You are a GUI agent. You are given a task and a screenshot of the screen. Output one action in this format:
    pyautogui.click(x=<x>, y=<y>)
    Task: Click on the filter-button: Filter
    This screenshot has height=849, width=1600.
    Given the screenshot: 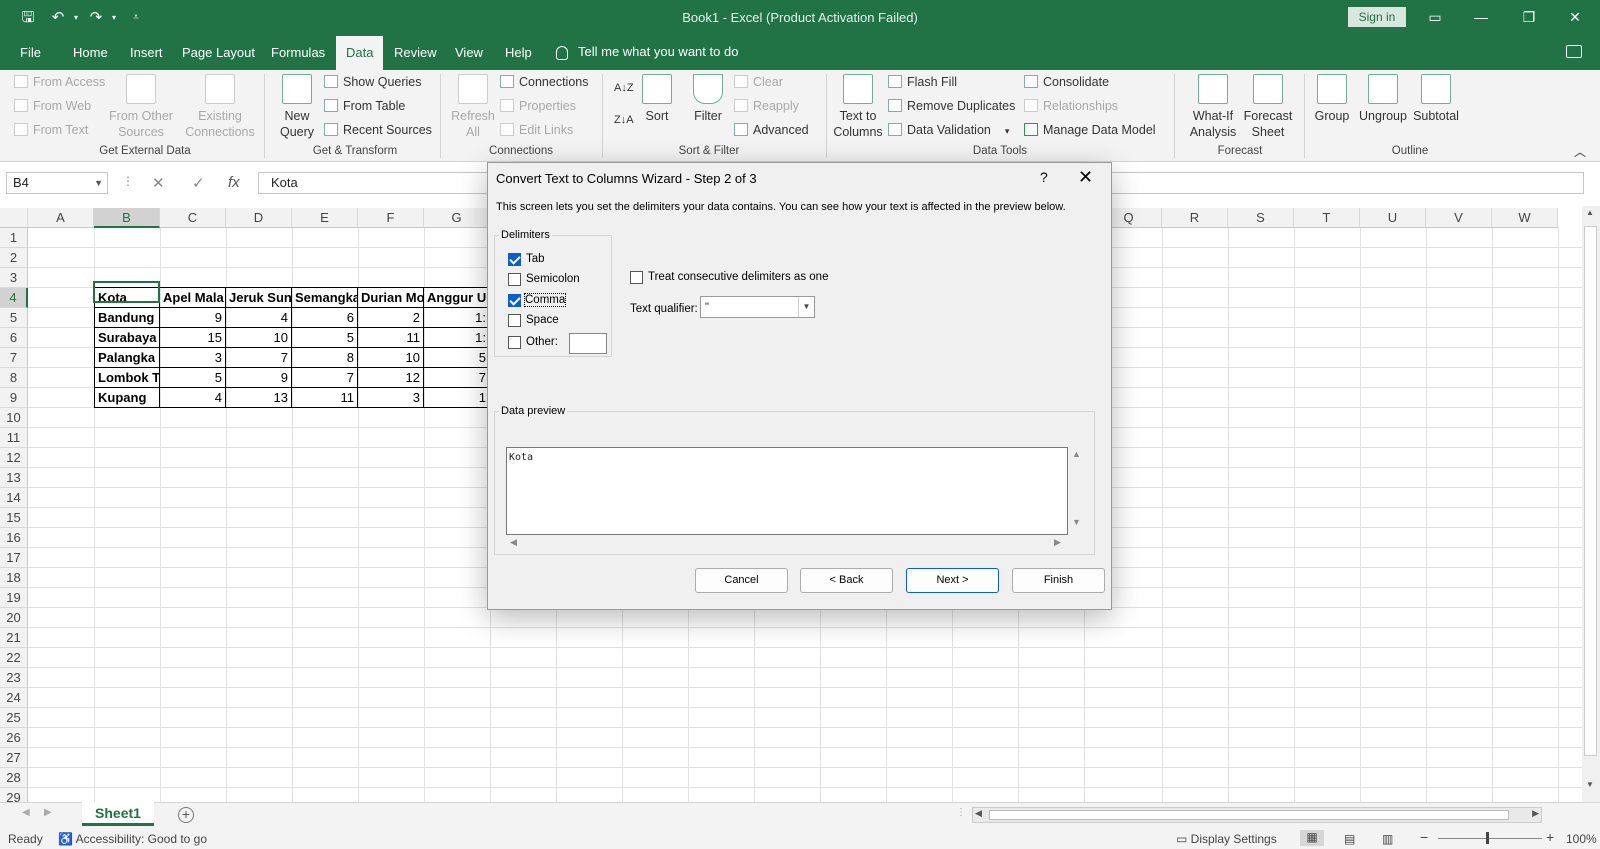 What is the action you would take?
    pyautogui.click(x=708, y=99)
    